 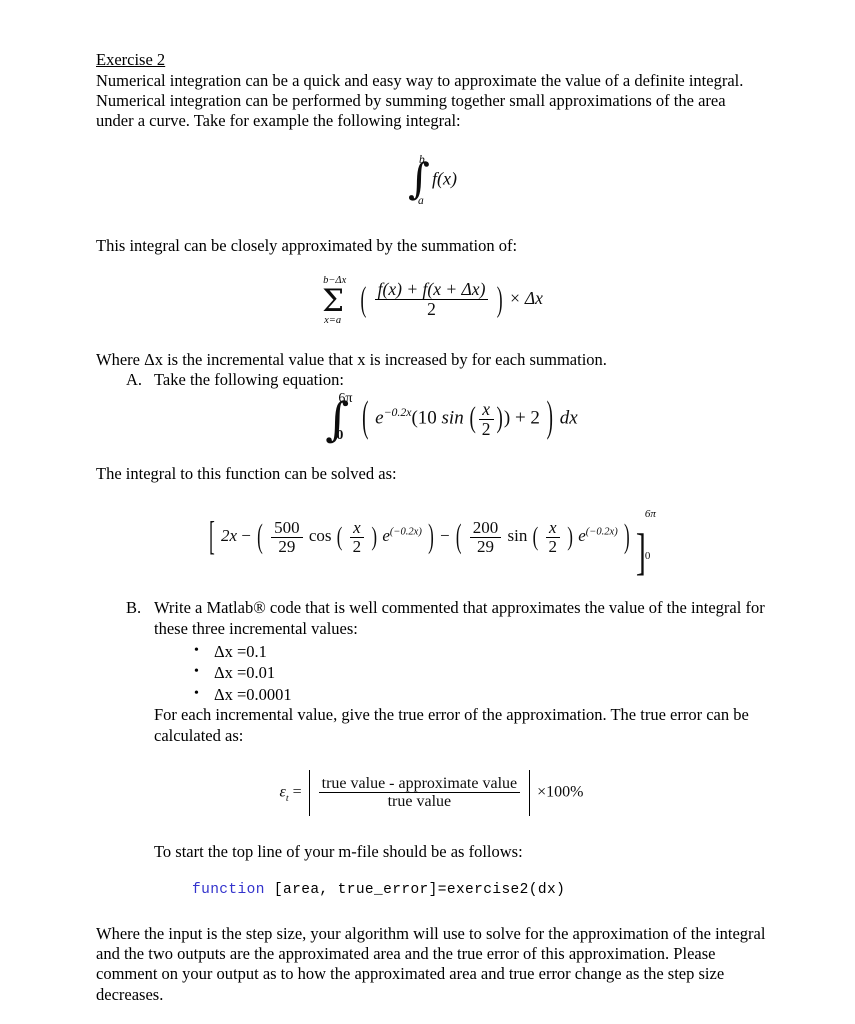 What do you see at coordinates (374, 536) in the screenshot?
I see `term1-arg-right-paren: )` at bounding box center [374, 536].